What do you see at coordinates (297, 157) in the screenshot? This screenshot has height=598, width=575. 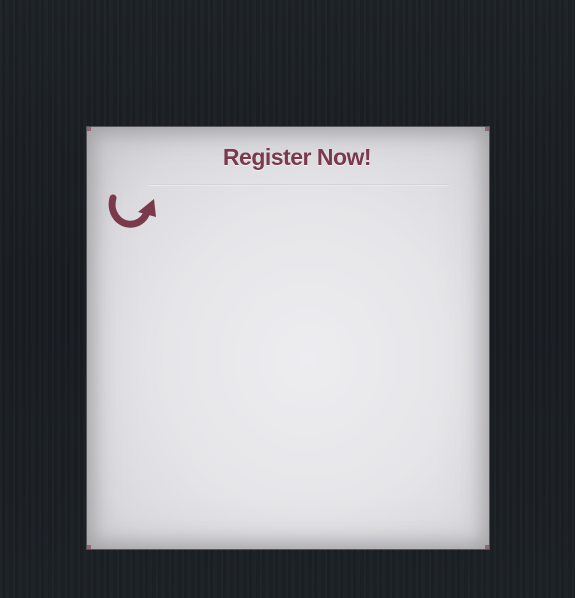 I see `register-title: Register Now!` at bounding box center [297, 157].